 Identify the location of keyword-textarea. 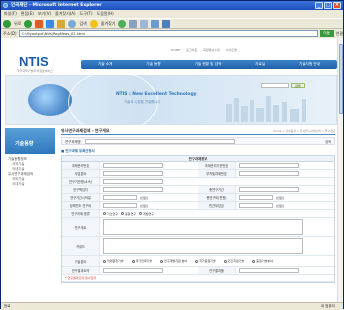
(203, 246).